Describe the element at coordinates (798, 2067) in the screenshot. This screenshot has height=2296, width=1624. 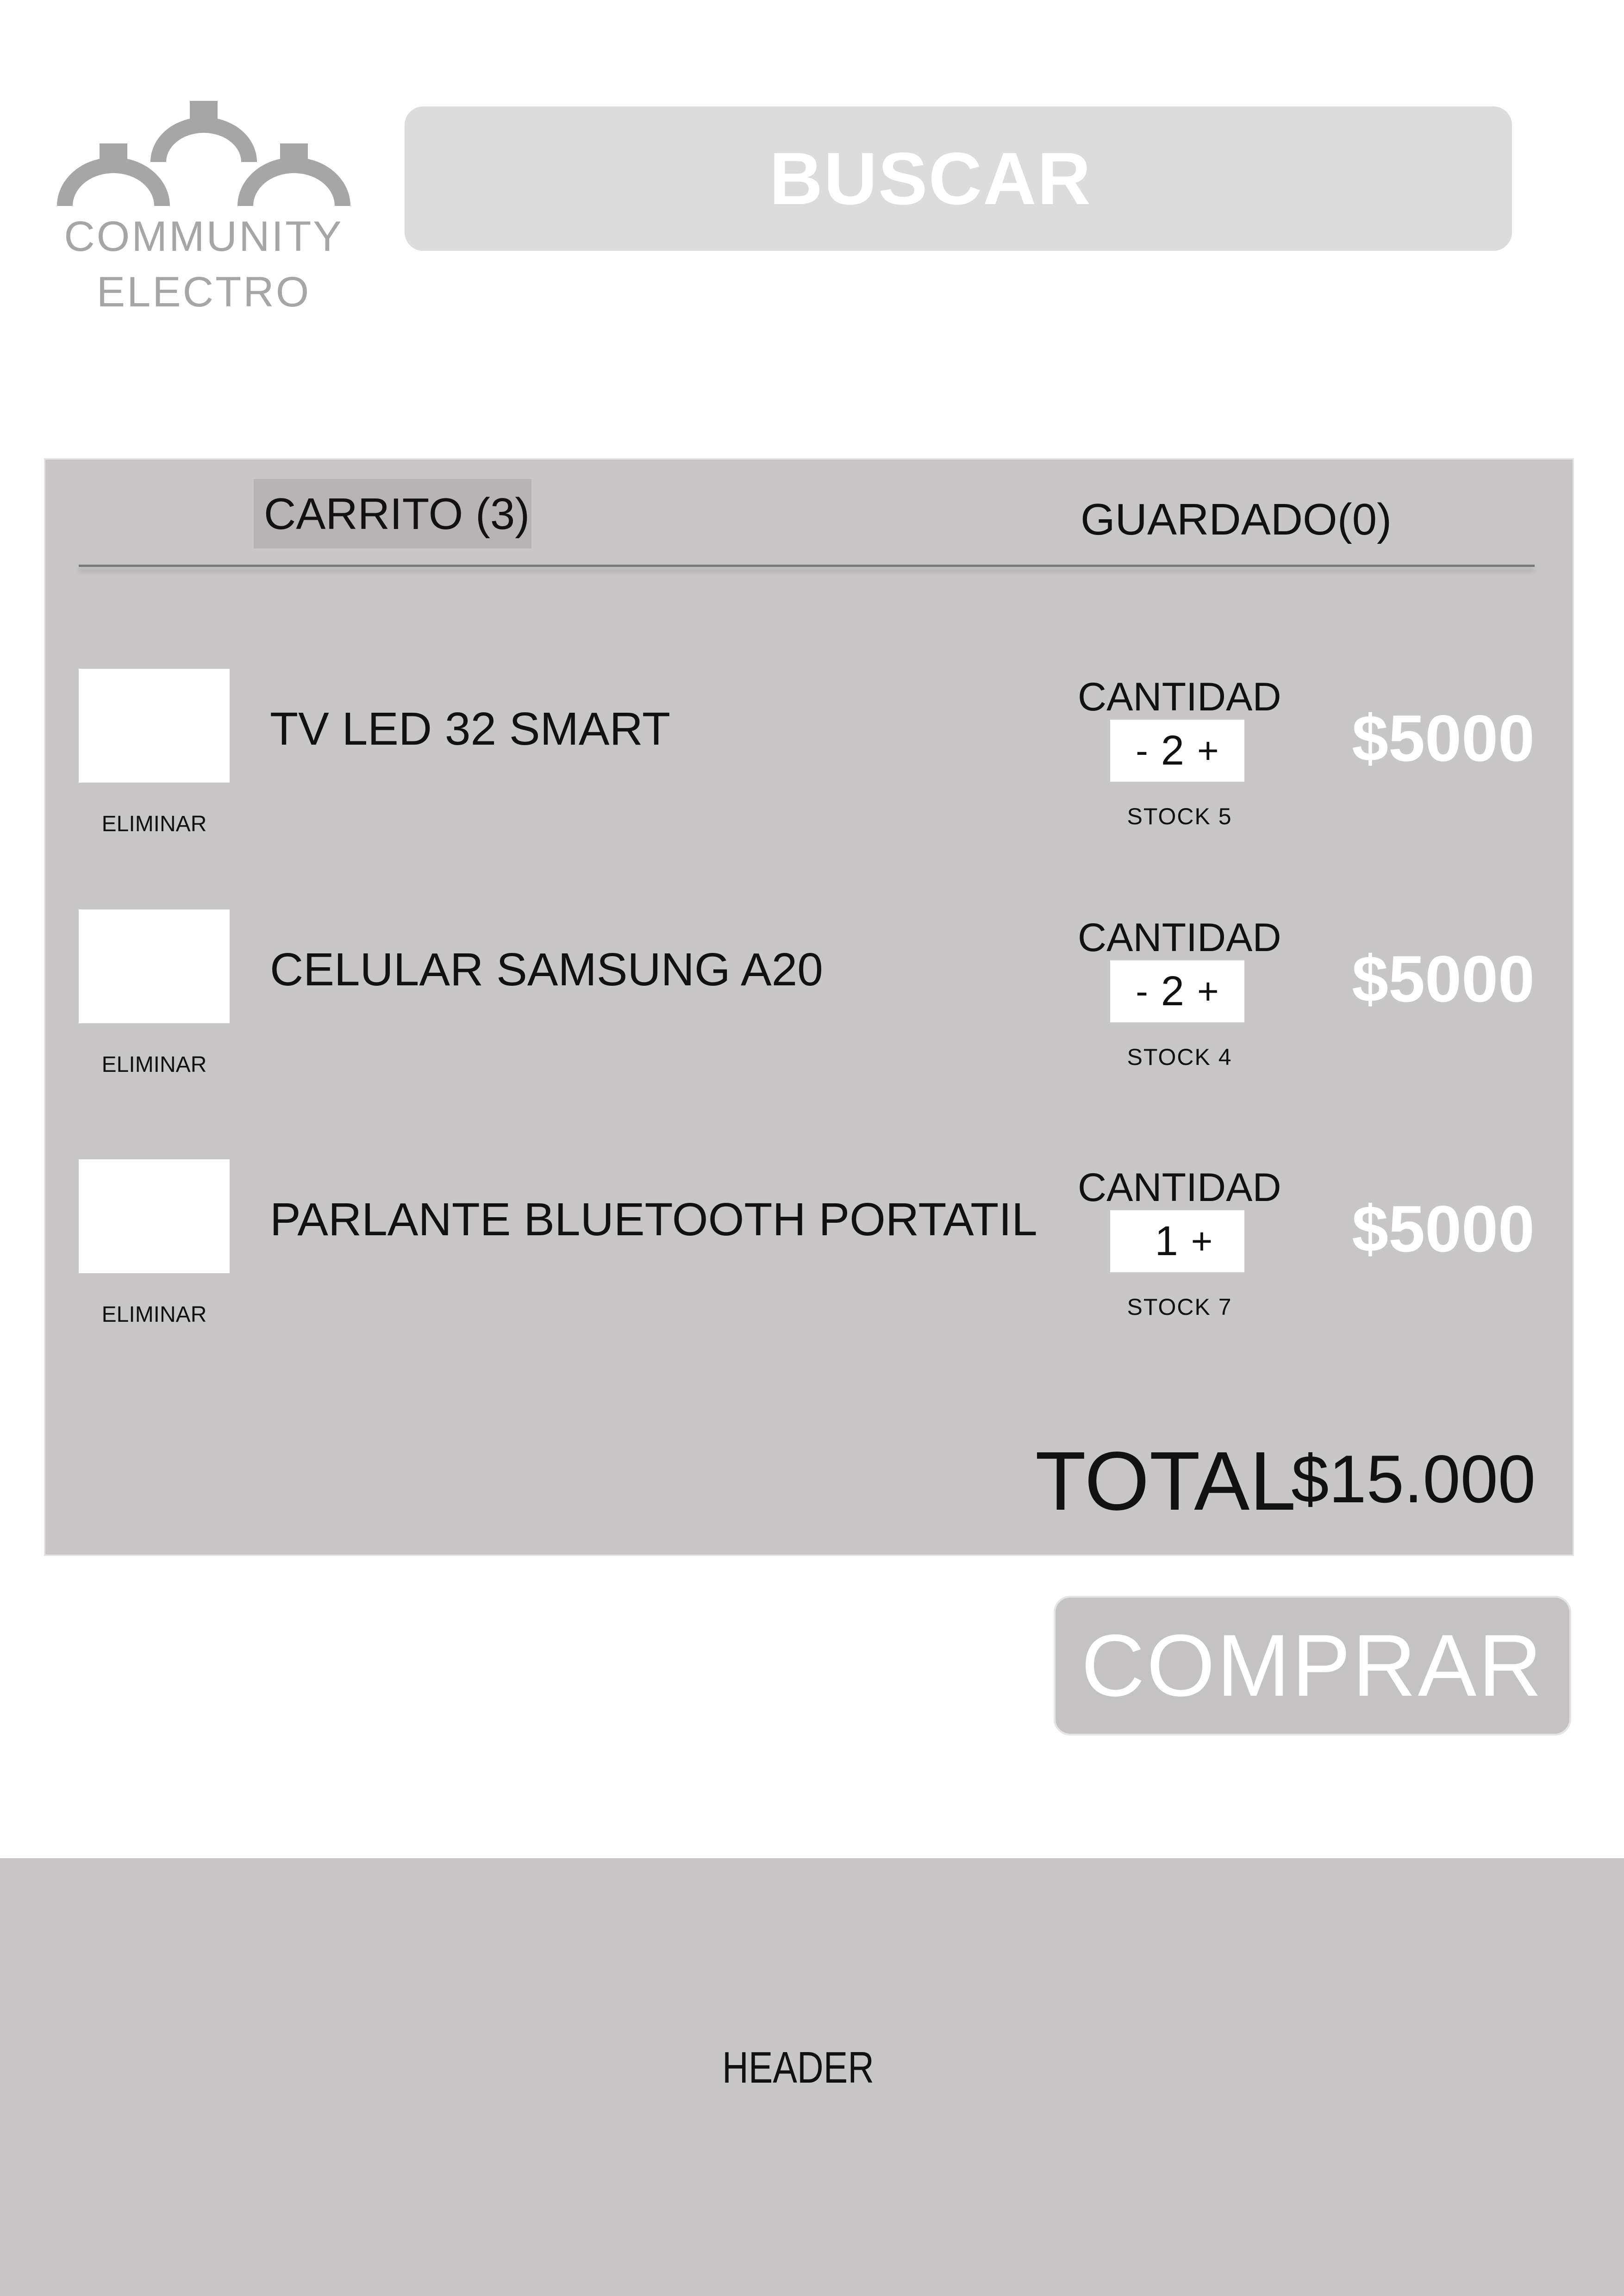
I see `footer-label: HEADER` at that location.